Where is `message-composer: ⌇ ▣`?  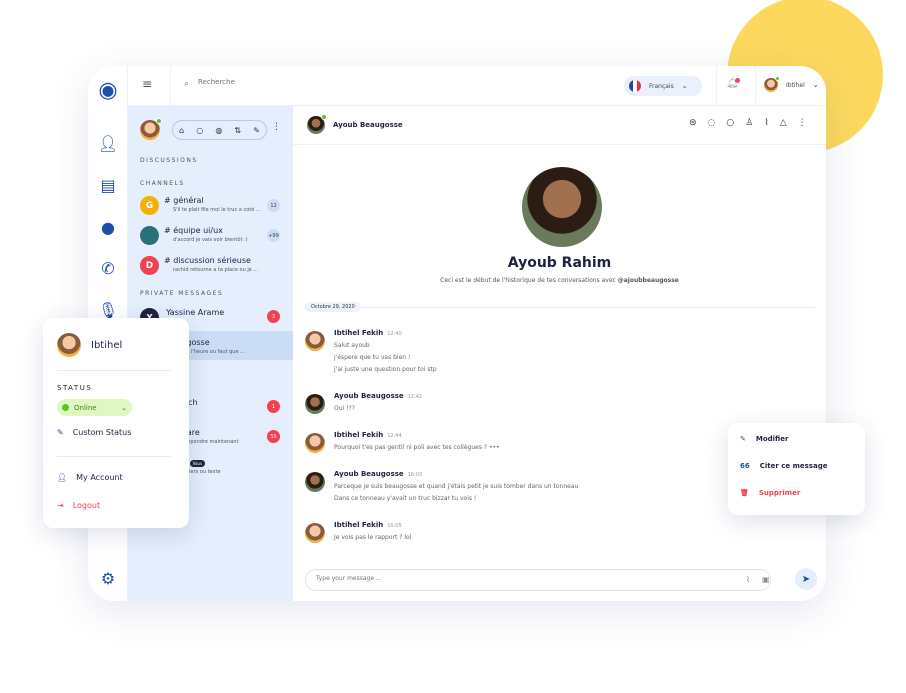
message-composer: ⌇ ▣ is located at coordinates (538, 580).